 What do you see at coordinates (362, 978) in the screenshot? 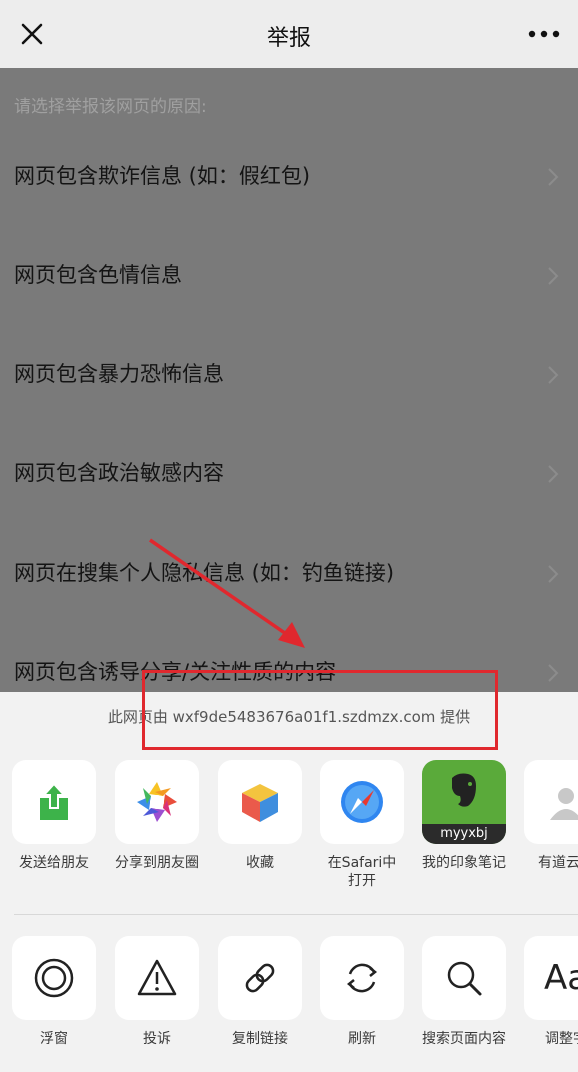
I see `refresh-icon` at bounding box center [362, 978].